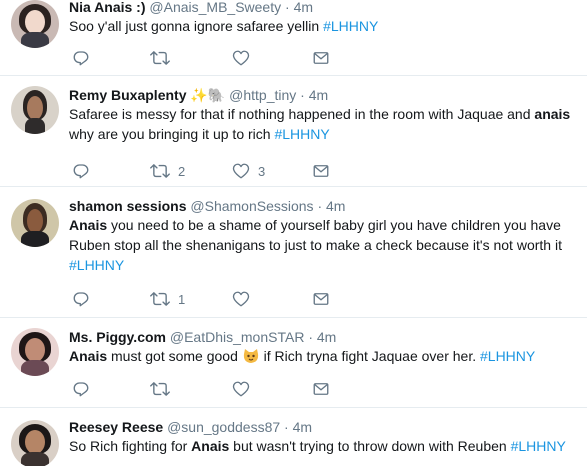 The width and height of the screenshot is (587, 466). I want to click on retweet-count: 1, so click(182, 299).